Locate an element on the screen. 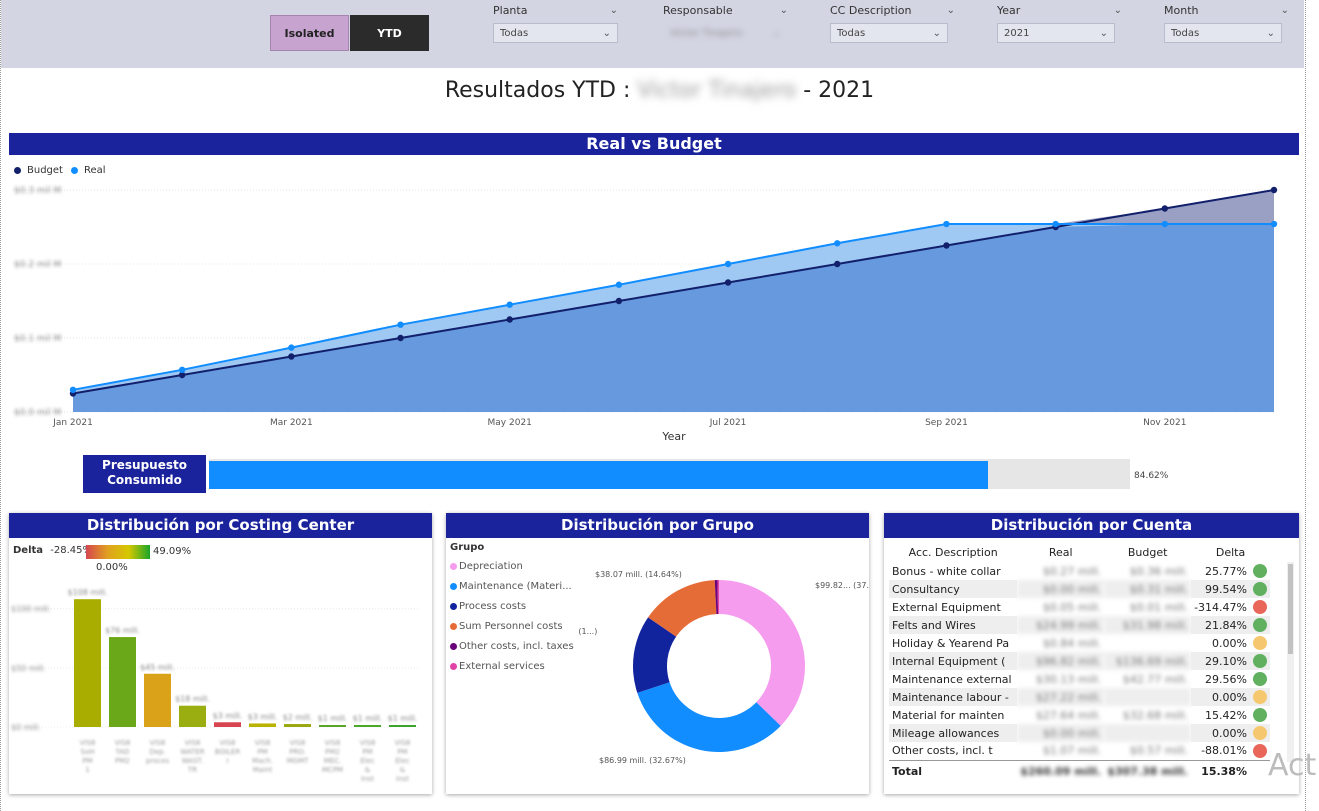 Image resolution: width=1319 pixels, height=811 pixels. slicer-label: Year is located at coordinates (1009, 10).